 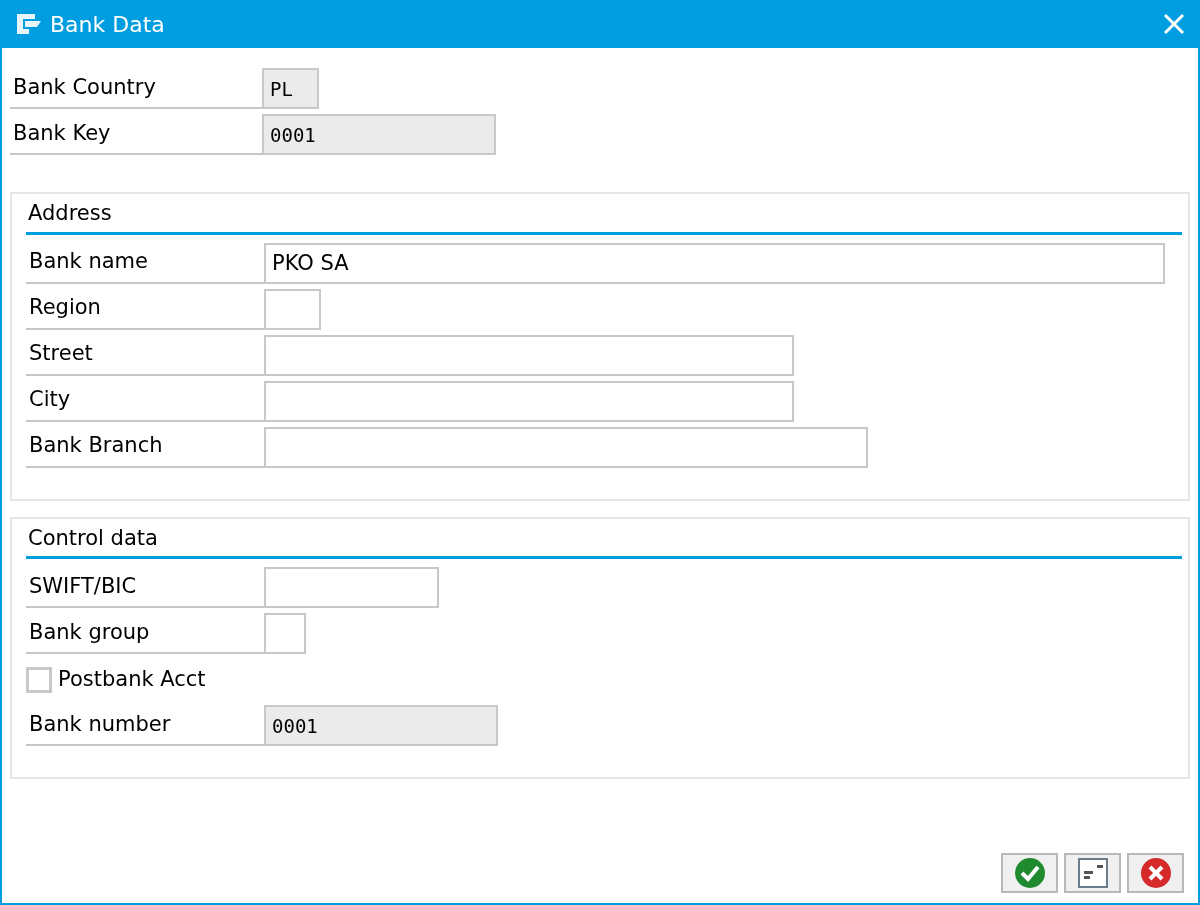 I want to click on close-button, so click(x=1174, y=24).